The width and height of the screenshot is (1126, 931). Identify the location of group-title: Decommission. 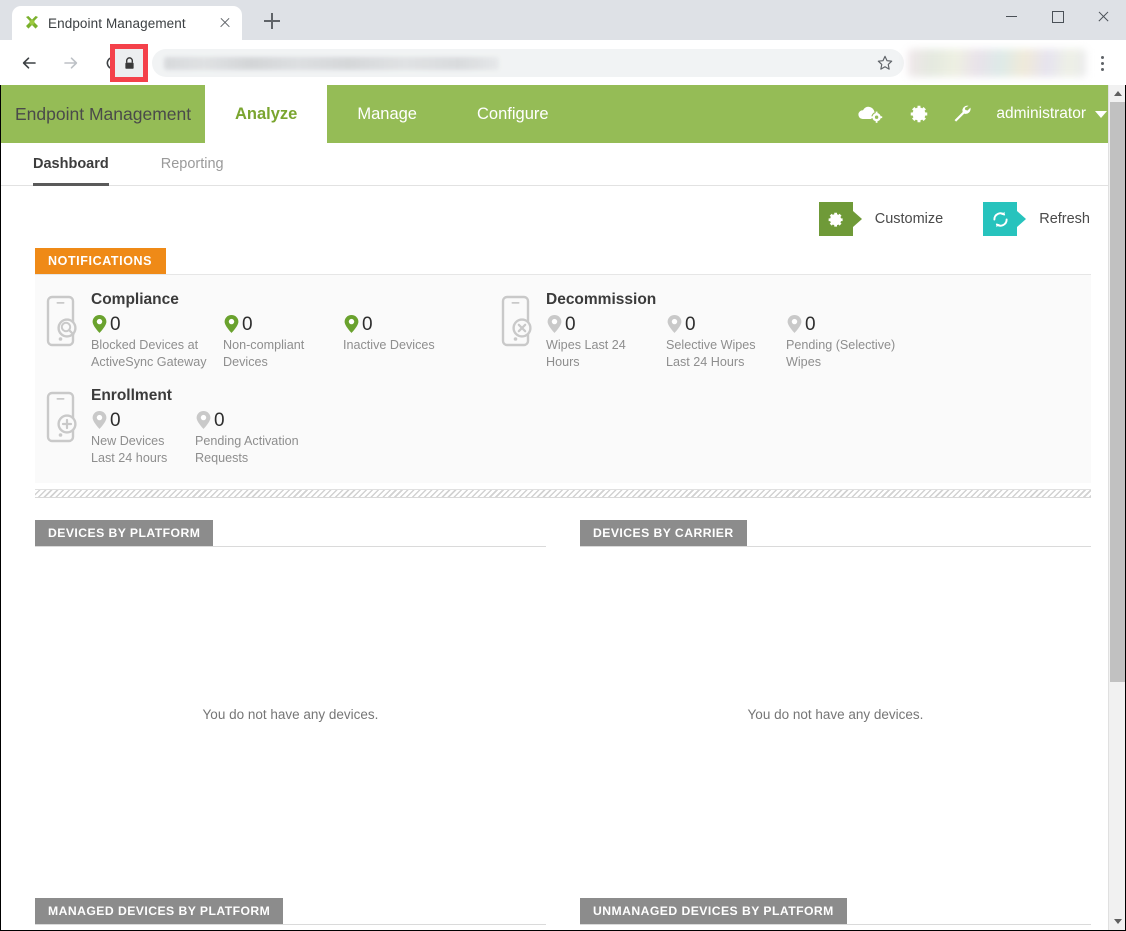
(601, 299).